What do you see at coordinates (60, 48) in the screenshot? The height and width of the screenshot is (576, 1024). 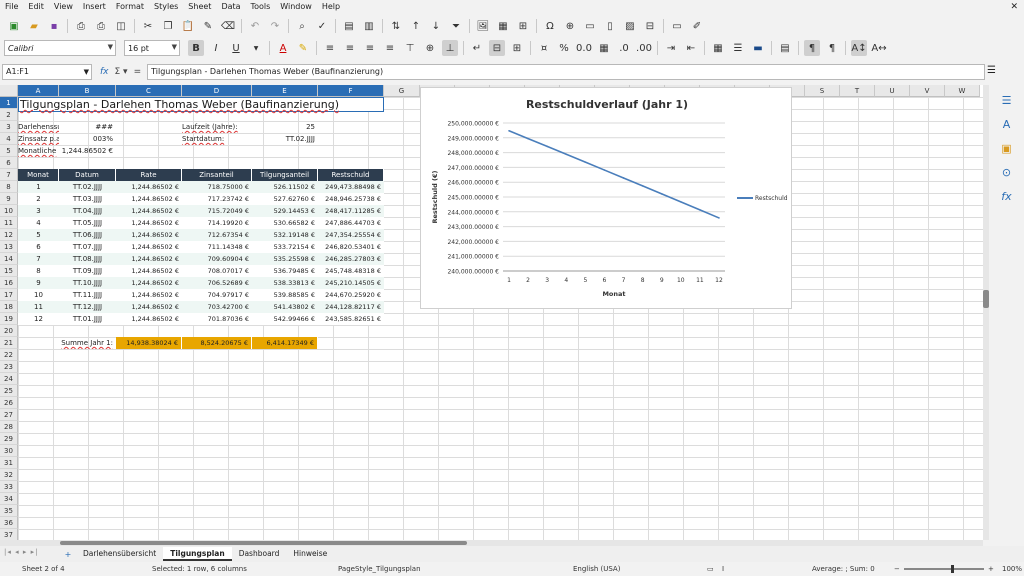 I see `font-name-combo: Calibri ▼` at bounding box center [60, 48].